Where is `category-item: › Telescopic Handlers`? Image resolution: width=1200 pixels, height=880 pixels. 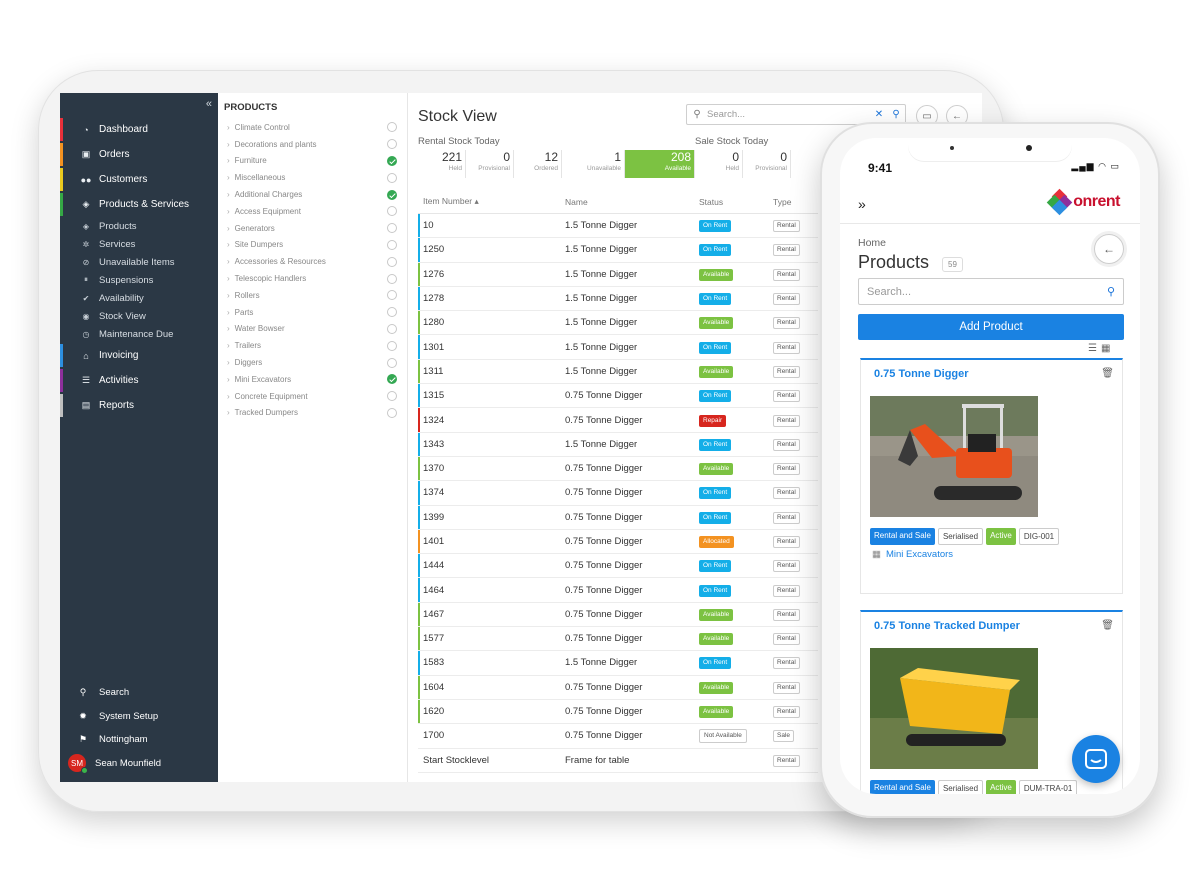
category-item: › Telescopic Handlers is located at coordinates (312, 278).